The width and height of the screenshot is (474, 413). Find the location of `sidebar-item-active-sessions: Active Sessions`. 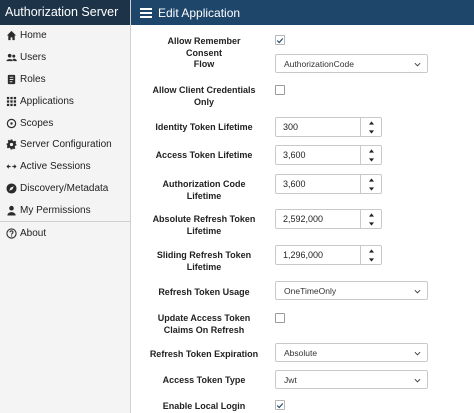

sidebar-item-active-sessions: Active Sessions is located at coordinates (65, 167).